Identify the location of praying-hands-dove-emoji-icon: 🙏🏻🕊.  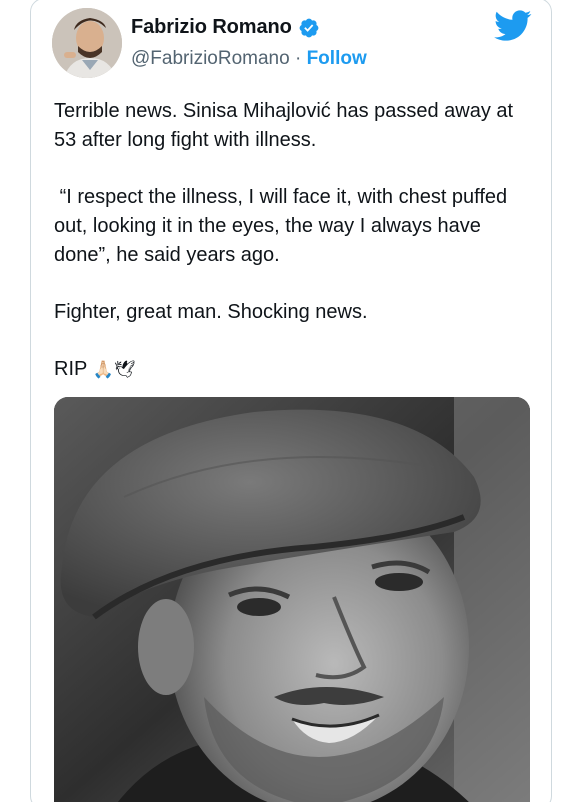
(114, 369).